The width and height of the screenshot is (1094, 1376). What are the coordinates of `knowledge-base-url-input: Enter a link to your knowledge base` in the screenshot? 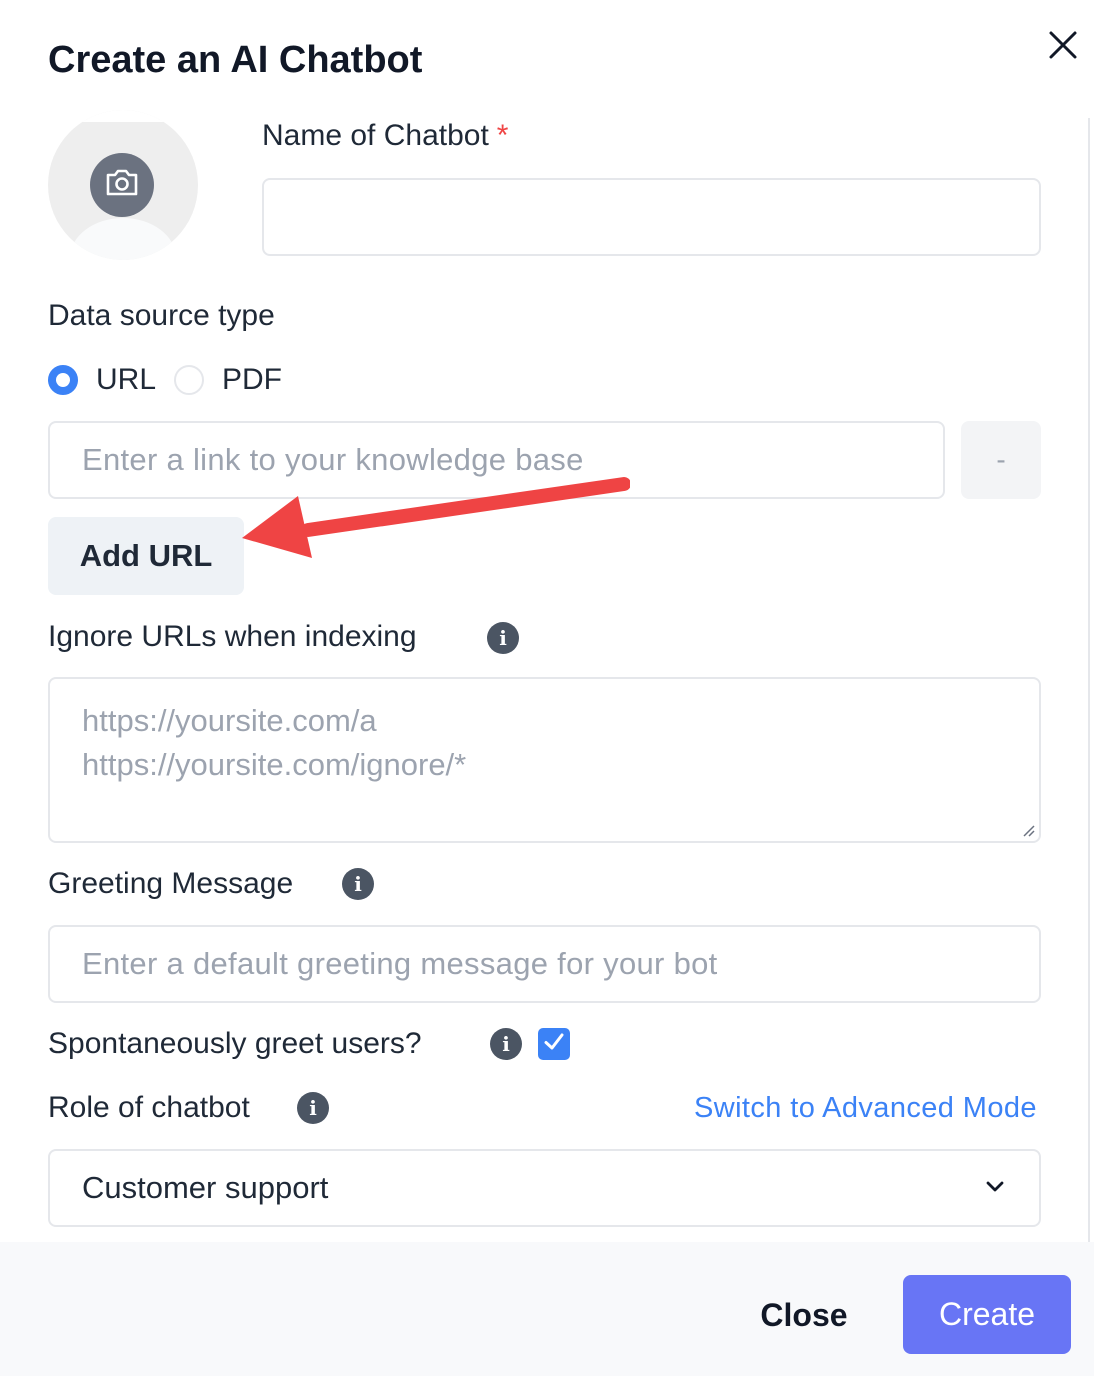 It's located at (496, 460).